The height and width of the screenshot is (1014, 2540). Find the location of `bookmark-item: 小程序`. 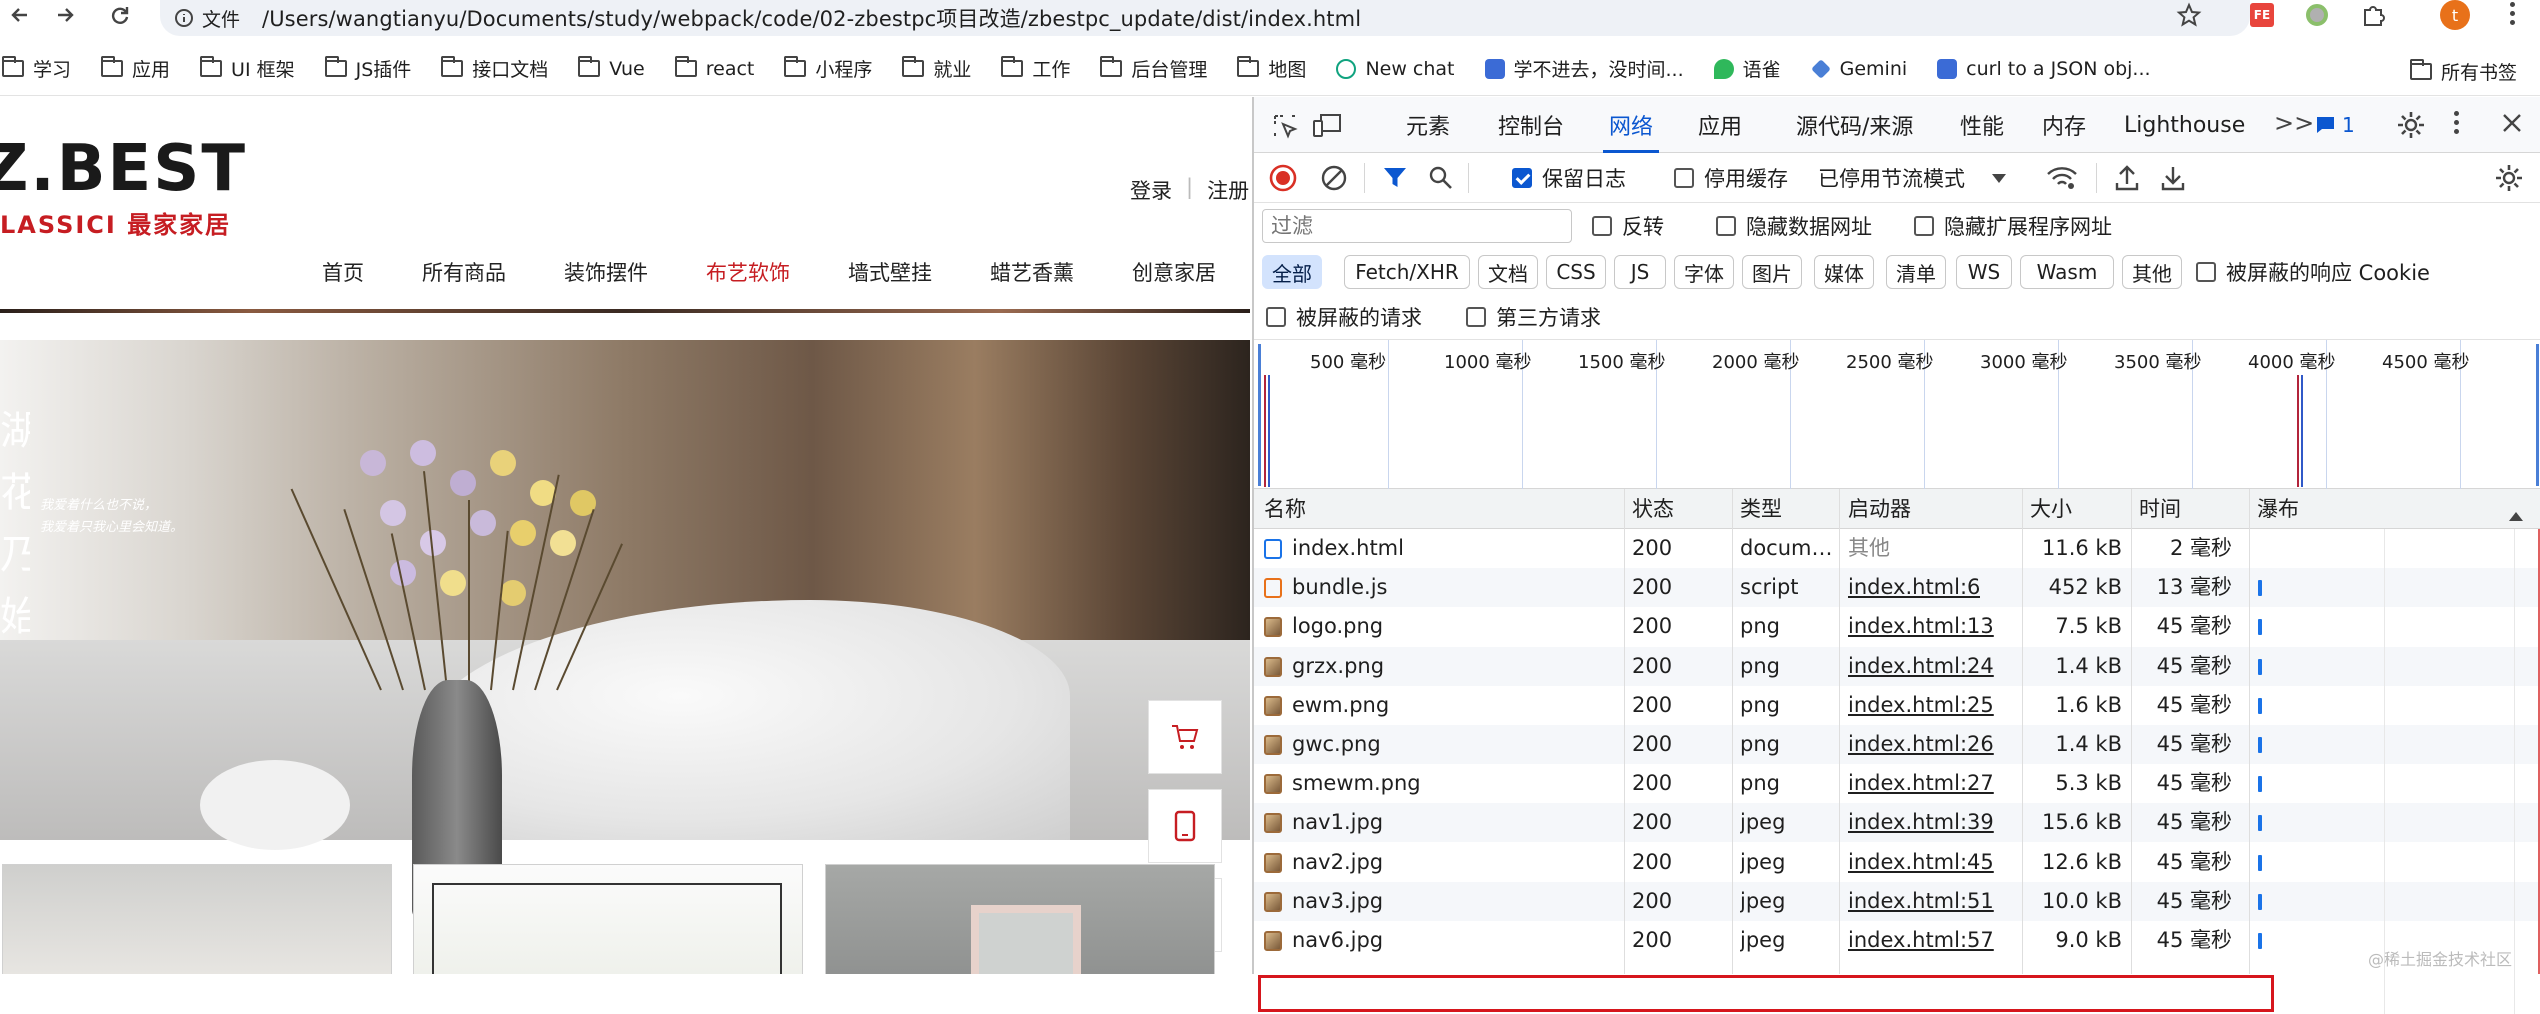

bookmark-item: 小程序 is located at coordinates (828, 68).